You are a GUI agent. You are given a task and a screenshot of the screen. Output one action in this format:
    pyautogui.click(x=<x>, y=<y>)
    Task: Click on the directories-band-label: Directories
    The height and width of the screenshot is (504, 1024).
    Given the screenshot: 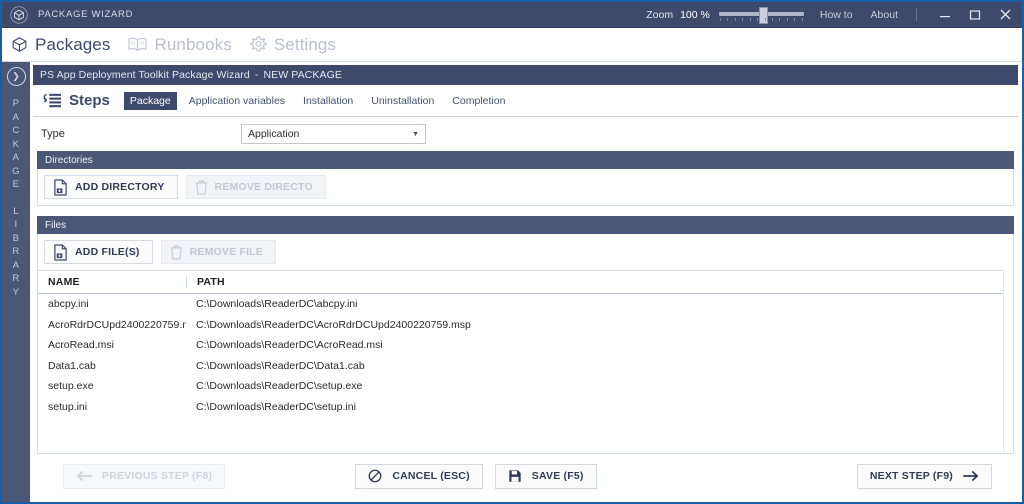 What is the action you would take?
    pyautogui.click(x=69, y=160)
    